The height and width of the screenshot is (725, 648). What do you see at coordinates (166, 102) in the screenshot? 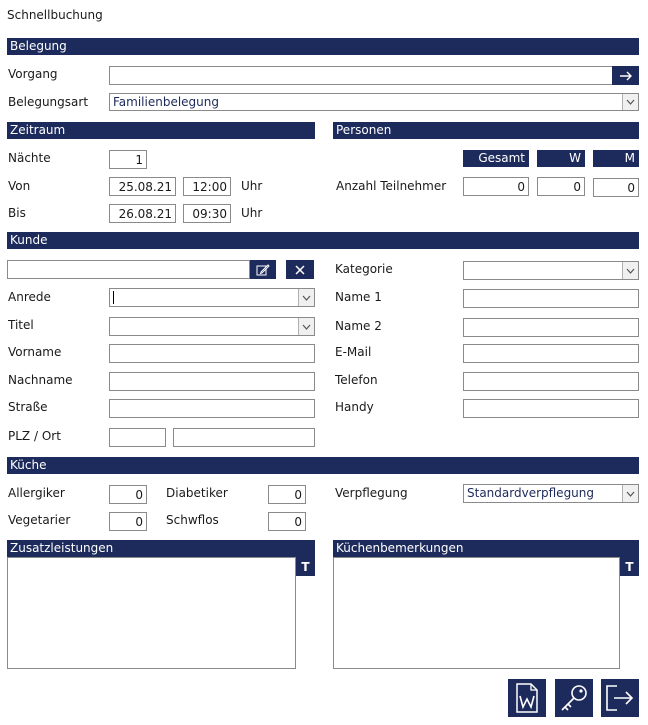
I see `belegungsart-value: Familienbelegung` at bounding box center [166, 102].